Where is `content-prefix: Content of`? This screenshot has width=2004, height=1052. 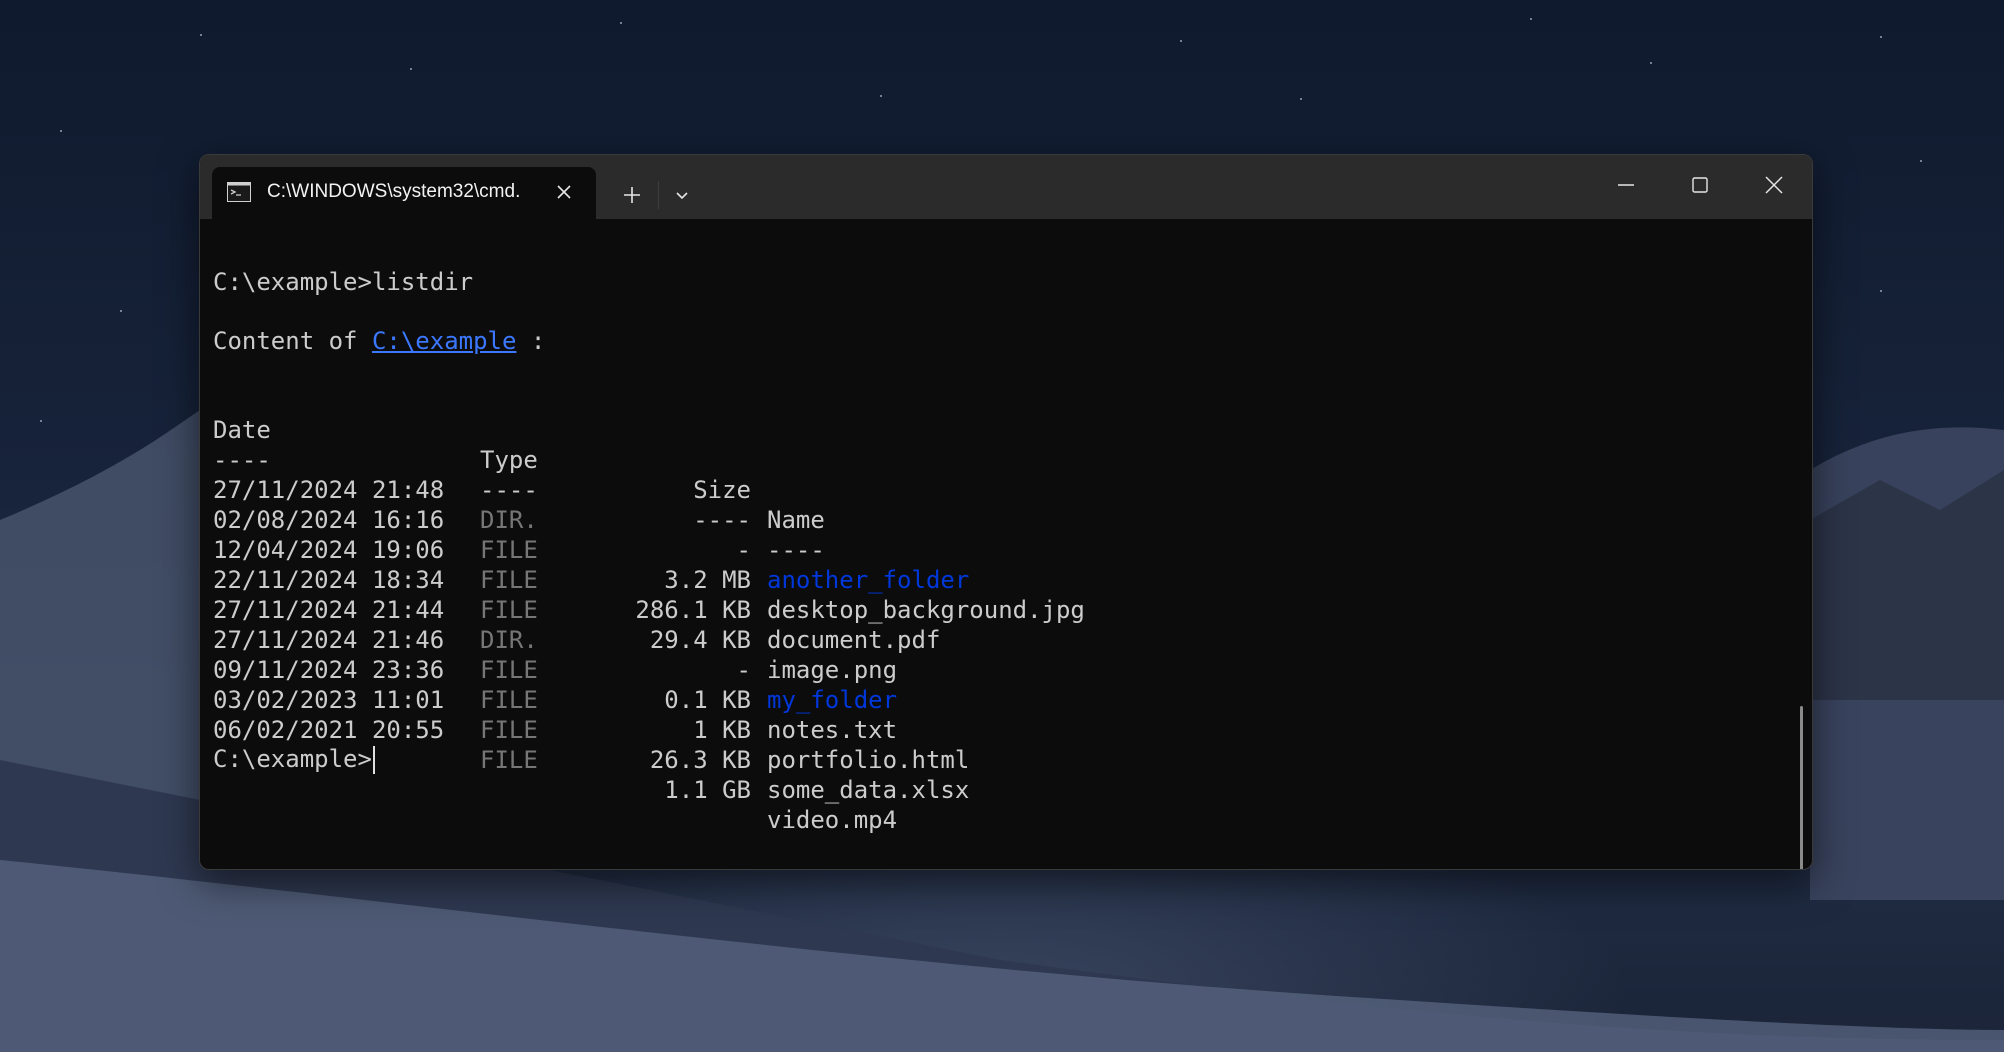
content-prefix: Content of is located at coordinates (292, 341).